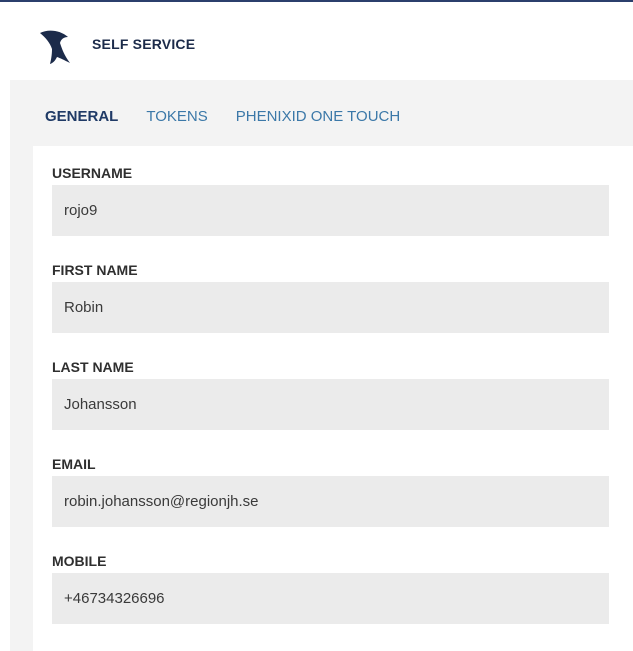  I want to click on app-title: SELF SERVICE, so click(144, 44).